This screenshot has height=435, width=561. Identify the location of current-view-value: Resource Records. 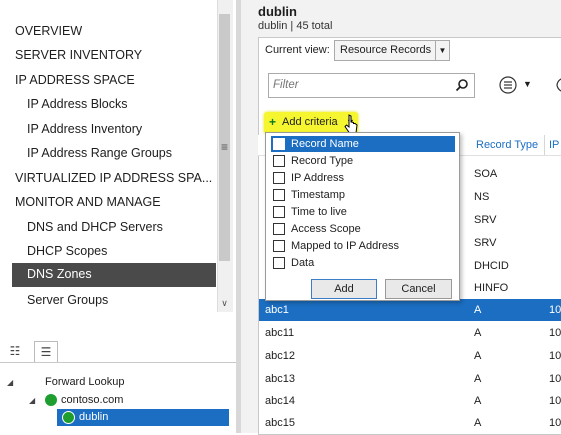
(386, 50).